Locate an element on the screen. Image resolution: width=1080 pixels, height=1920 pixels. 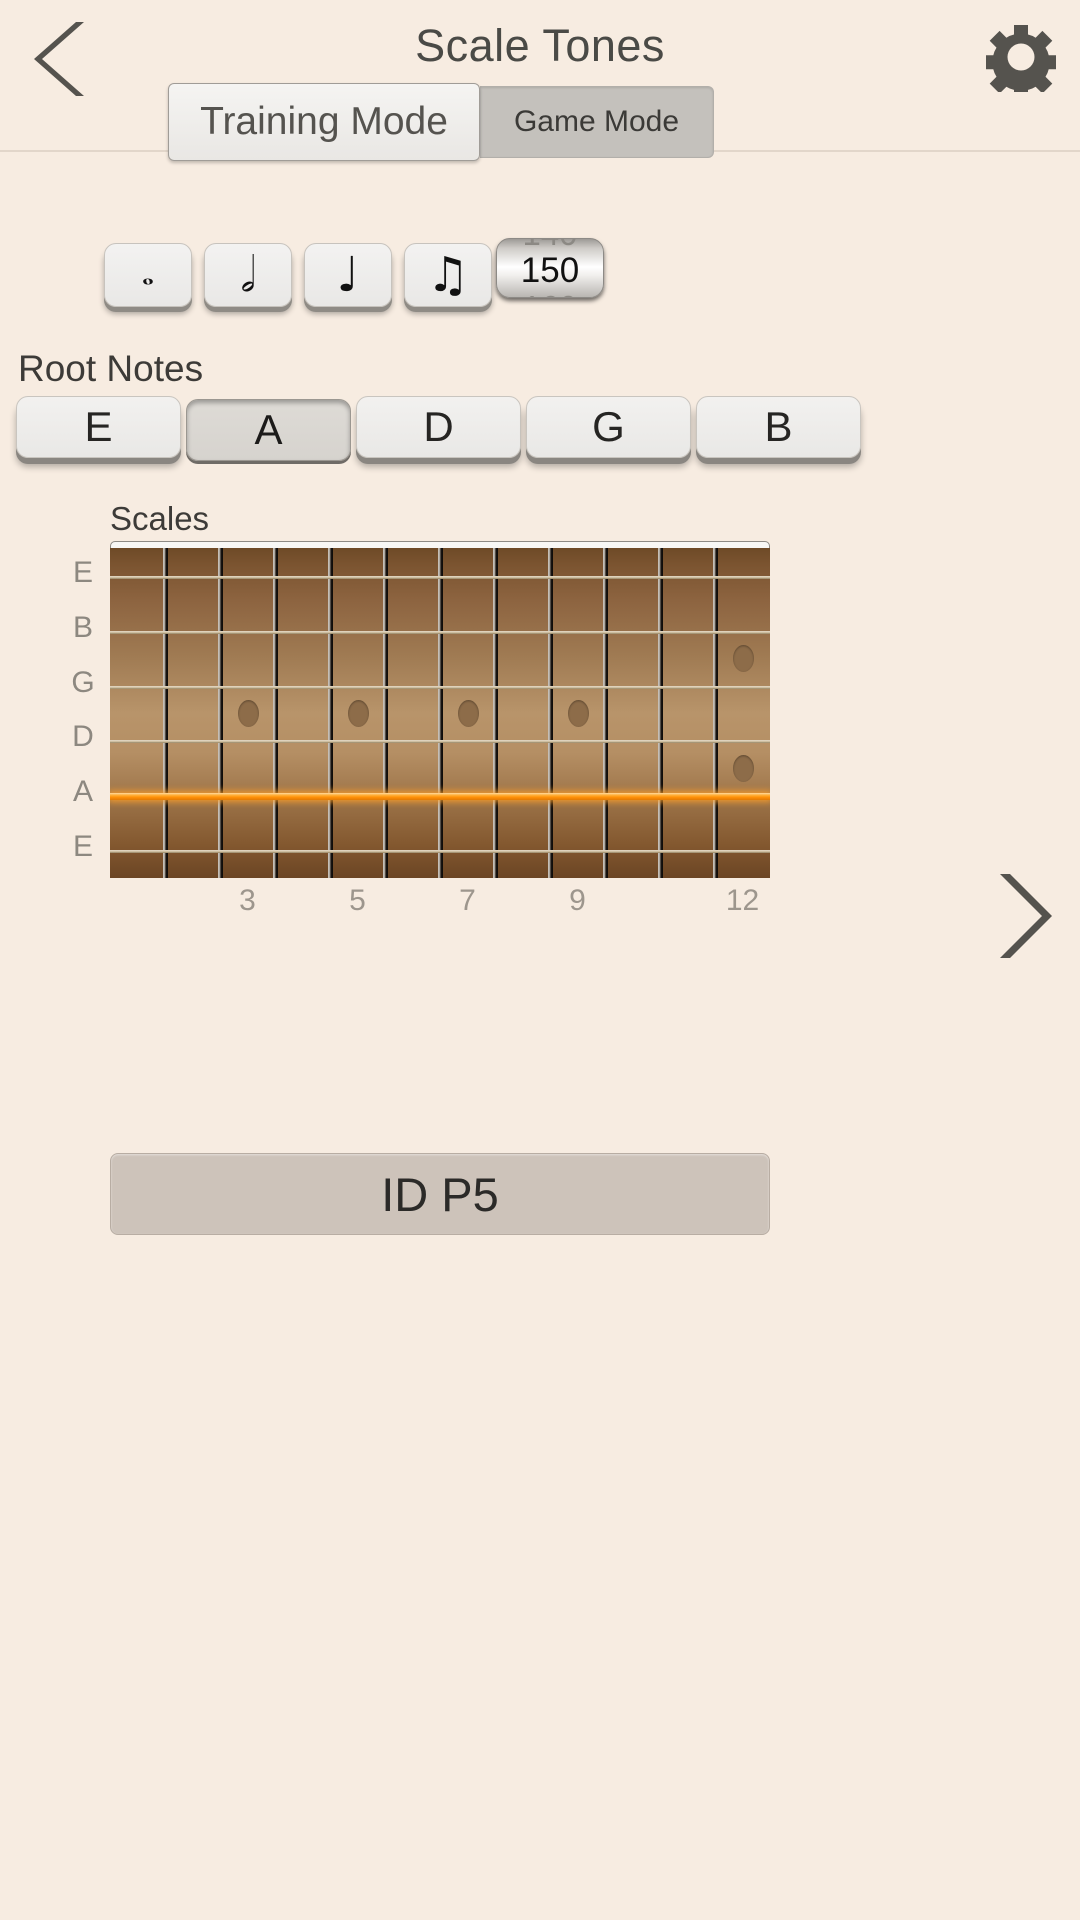
note-duration-group: 𝅝 𝅗𝅥 ♩ ♫ is located at coordinates (298, 275).